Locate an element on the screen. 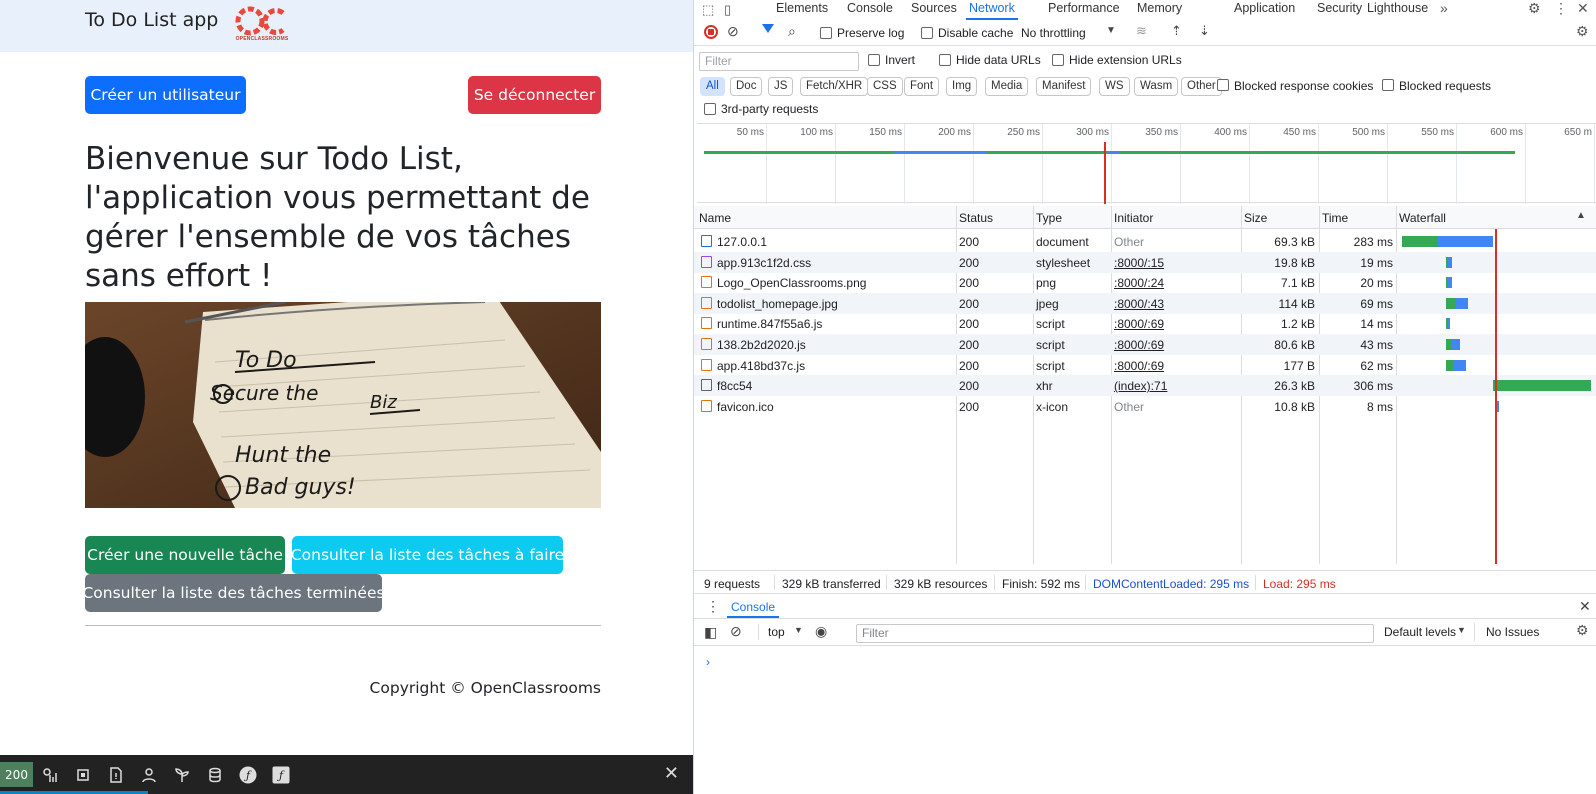 The image size is (1596, 794). col-size: Size is located at coordinates (1255, 218).